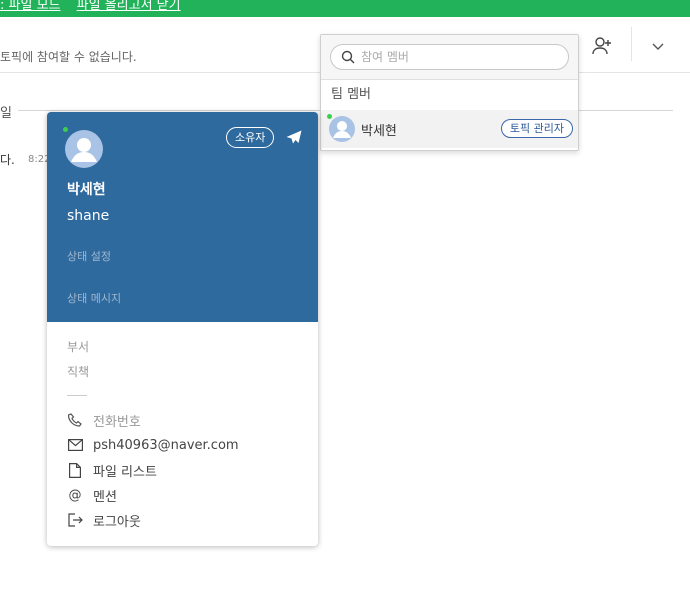 The width and height of the screenshot is (690, 615). I want to click on mail-icon, so click(75, 445).